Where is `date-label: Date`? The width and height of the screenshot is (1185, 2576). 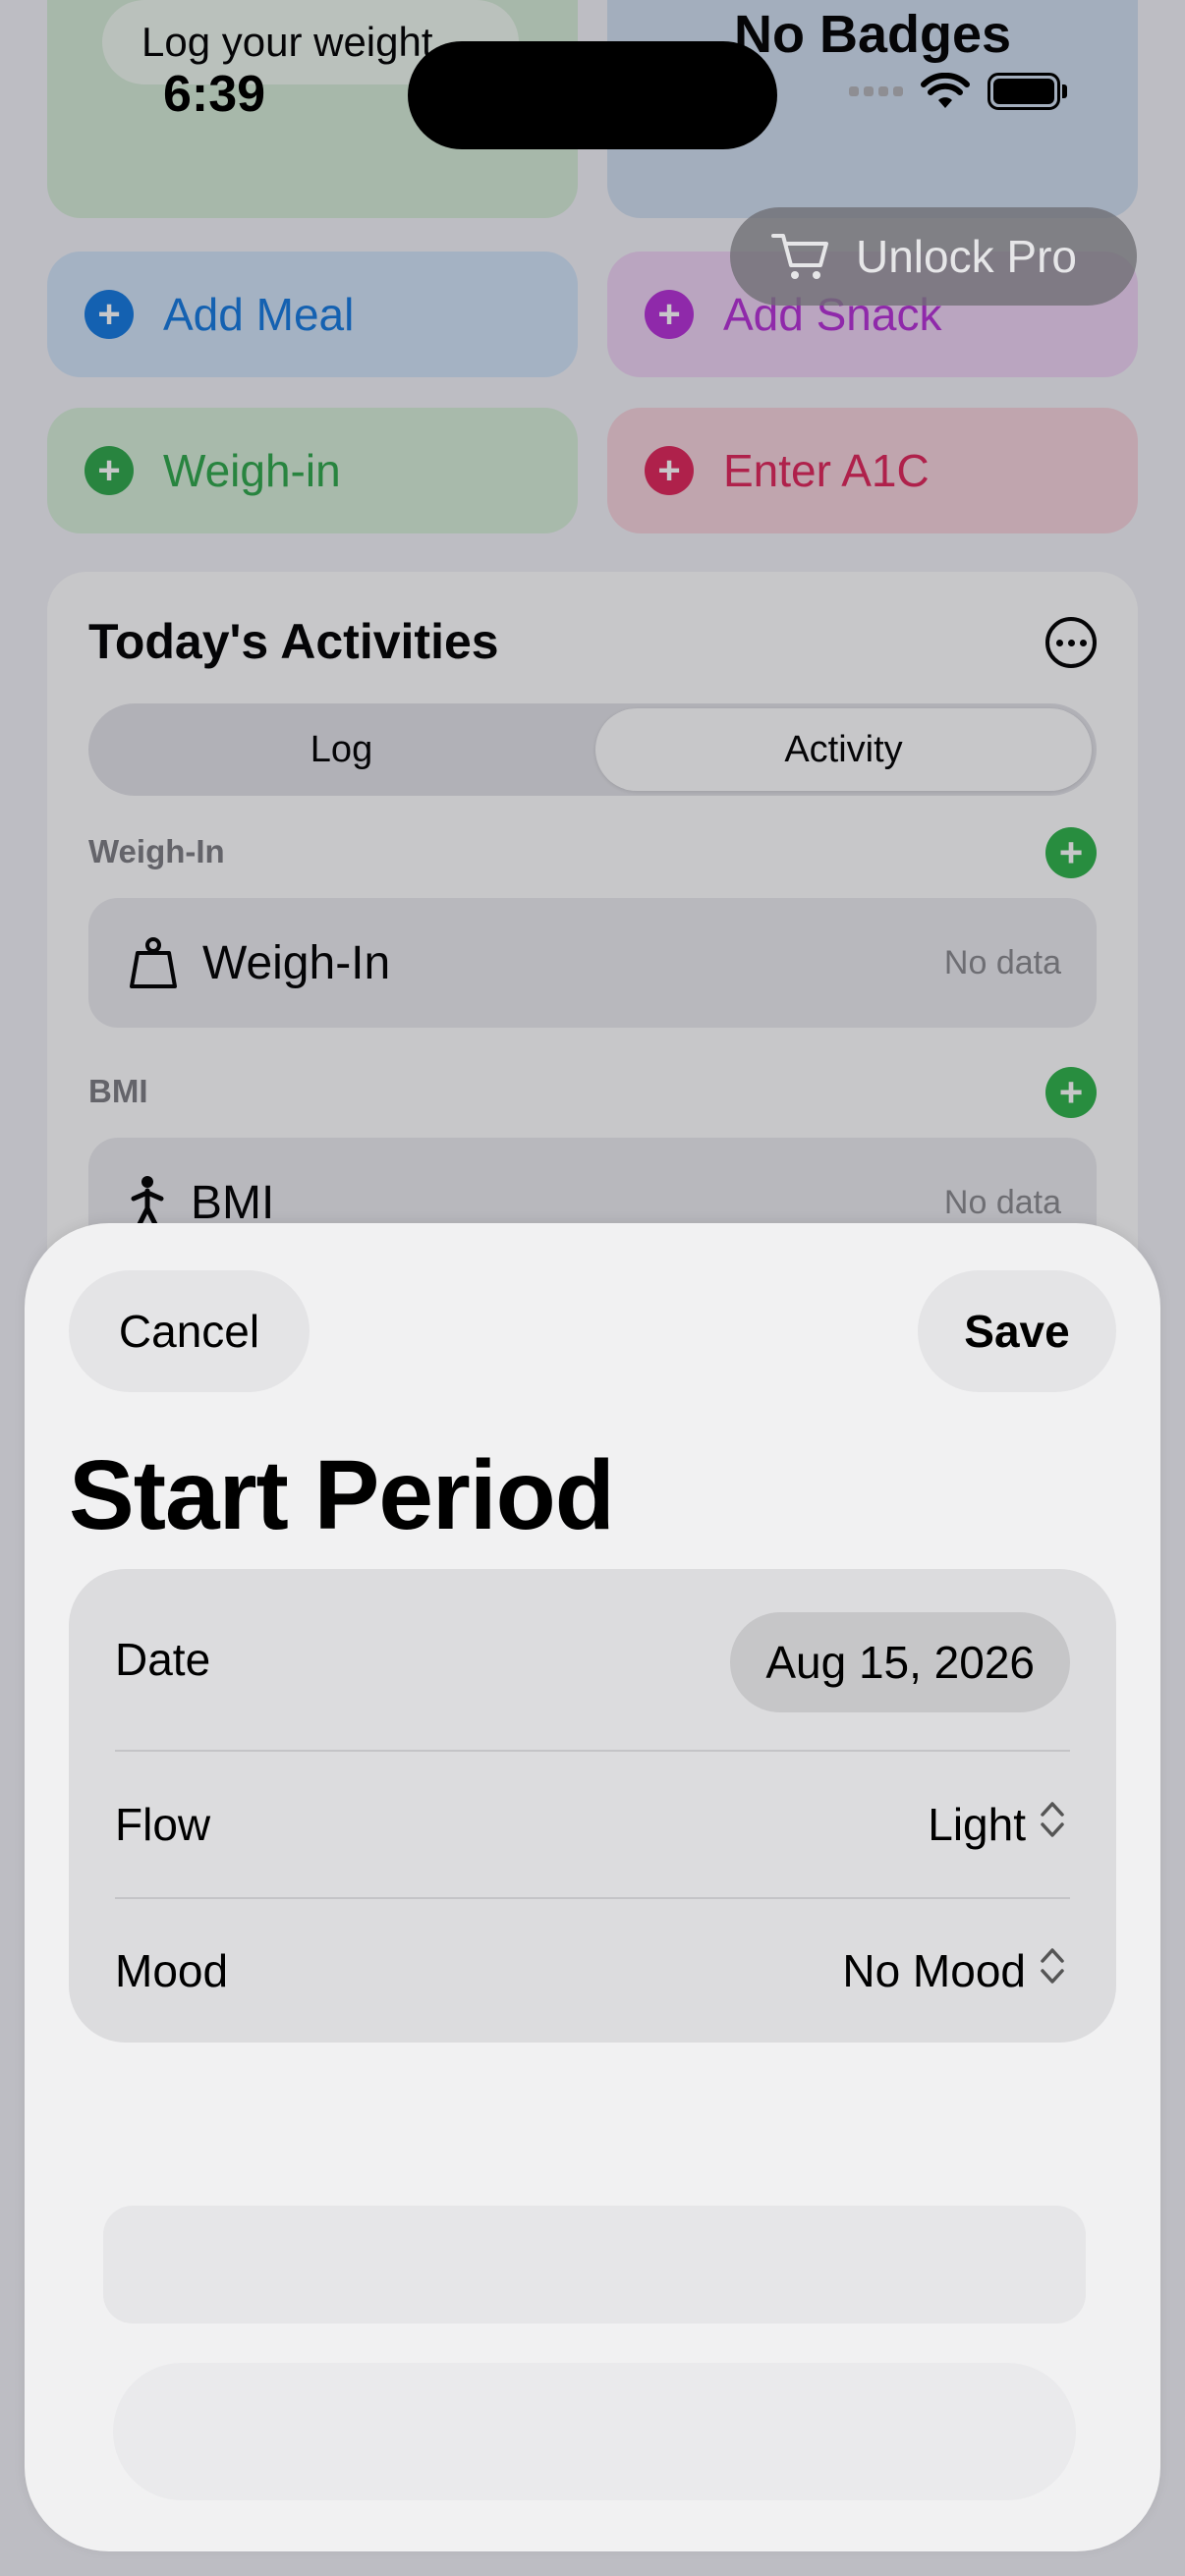
date-label: Date is located at coordinates (163, 1659).